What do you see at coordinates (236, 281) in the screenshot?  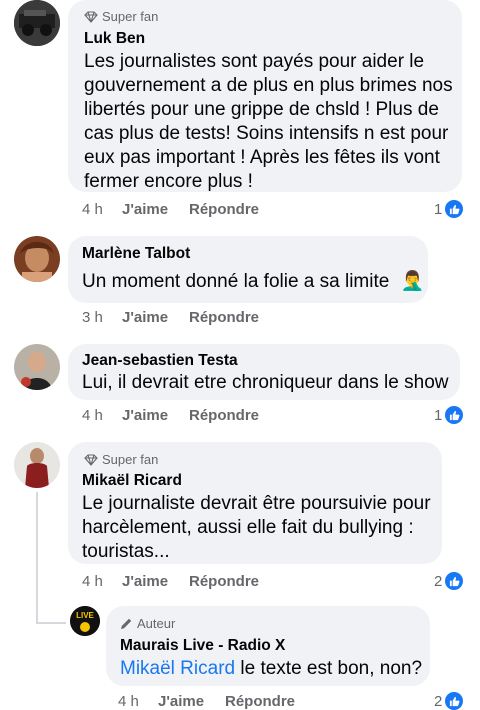 I see `comment-text-body: Un moment donné la folie a sa limite` at bounding box center [236, 281].